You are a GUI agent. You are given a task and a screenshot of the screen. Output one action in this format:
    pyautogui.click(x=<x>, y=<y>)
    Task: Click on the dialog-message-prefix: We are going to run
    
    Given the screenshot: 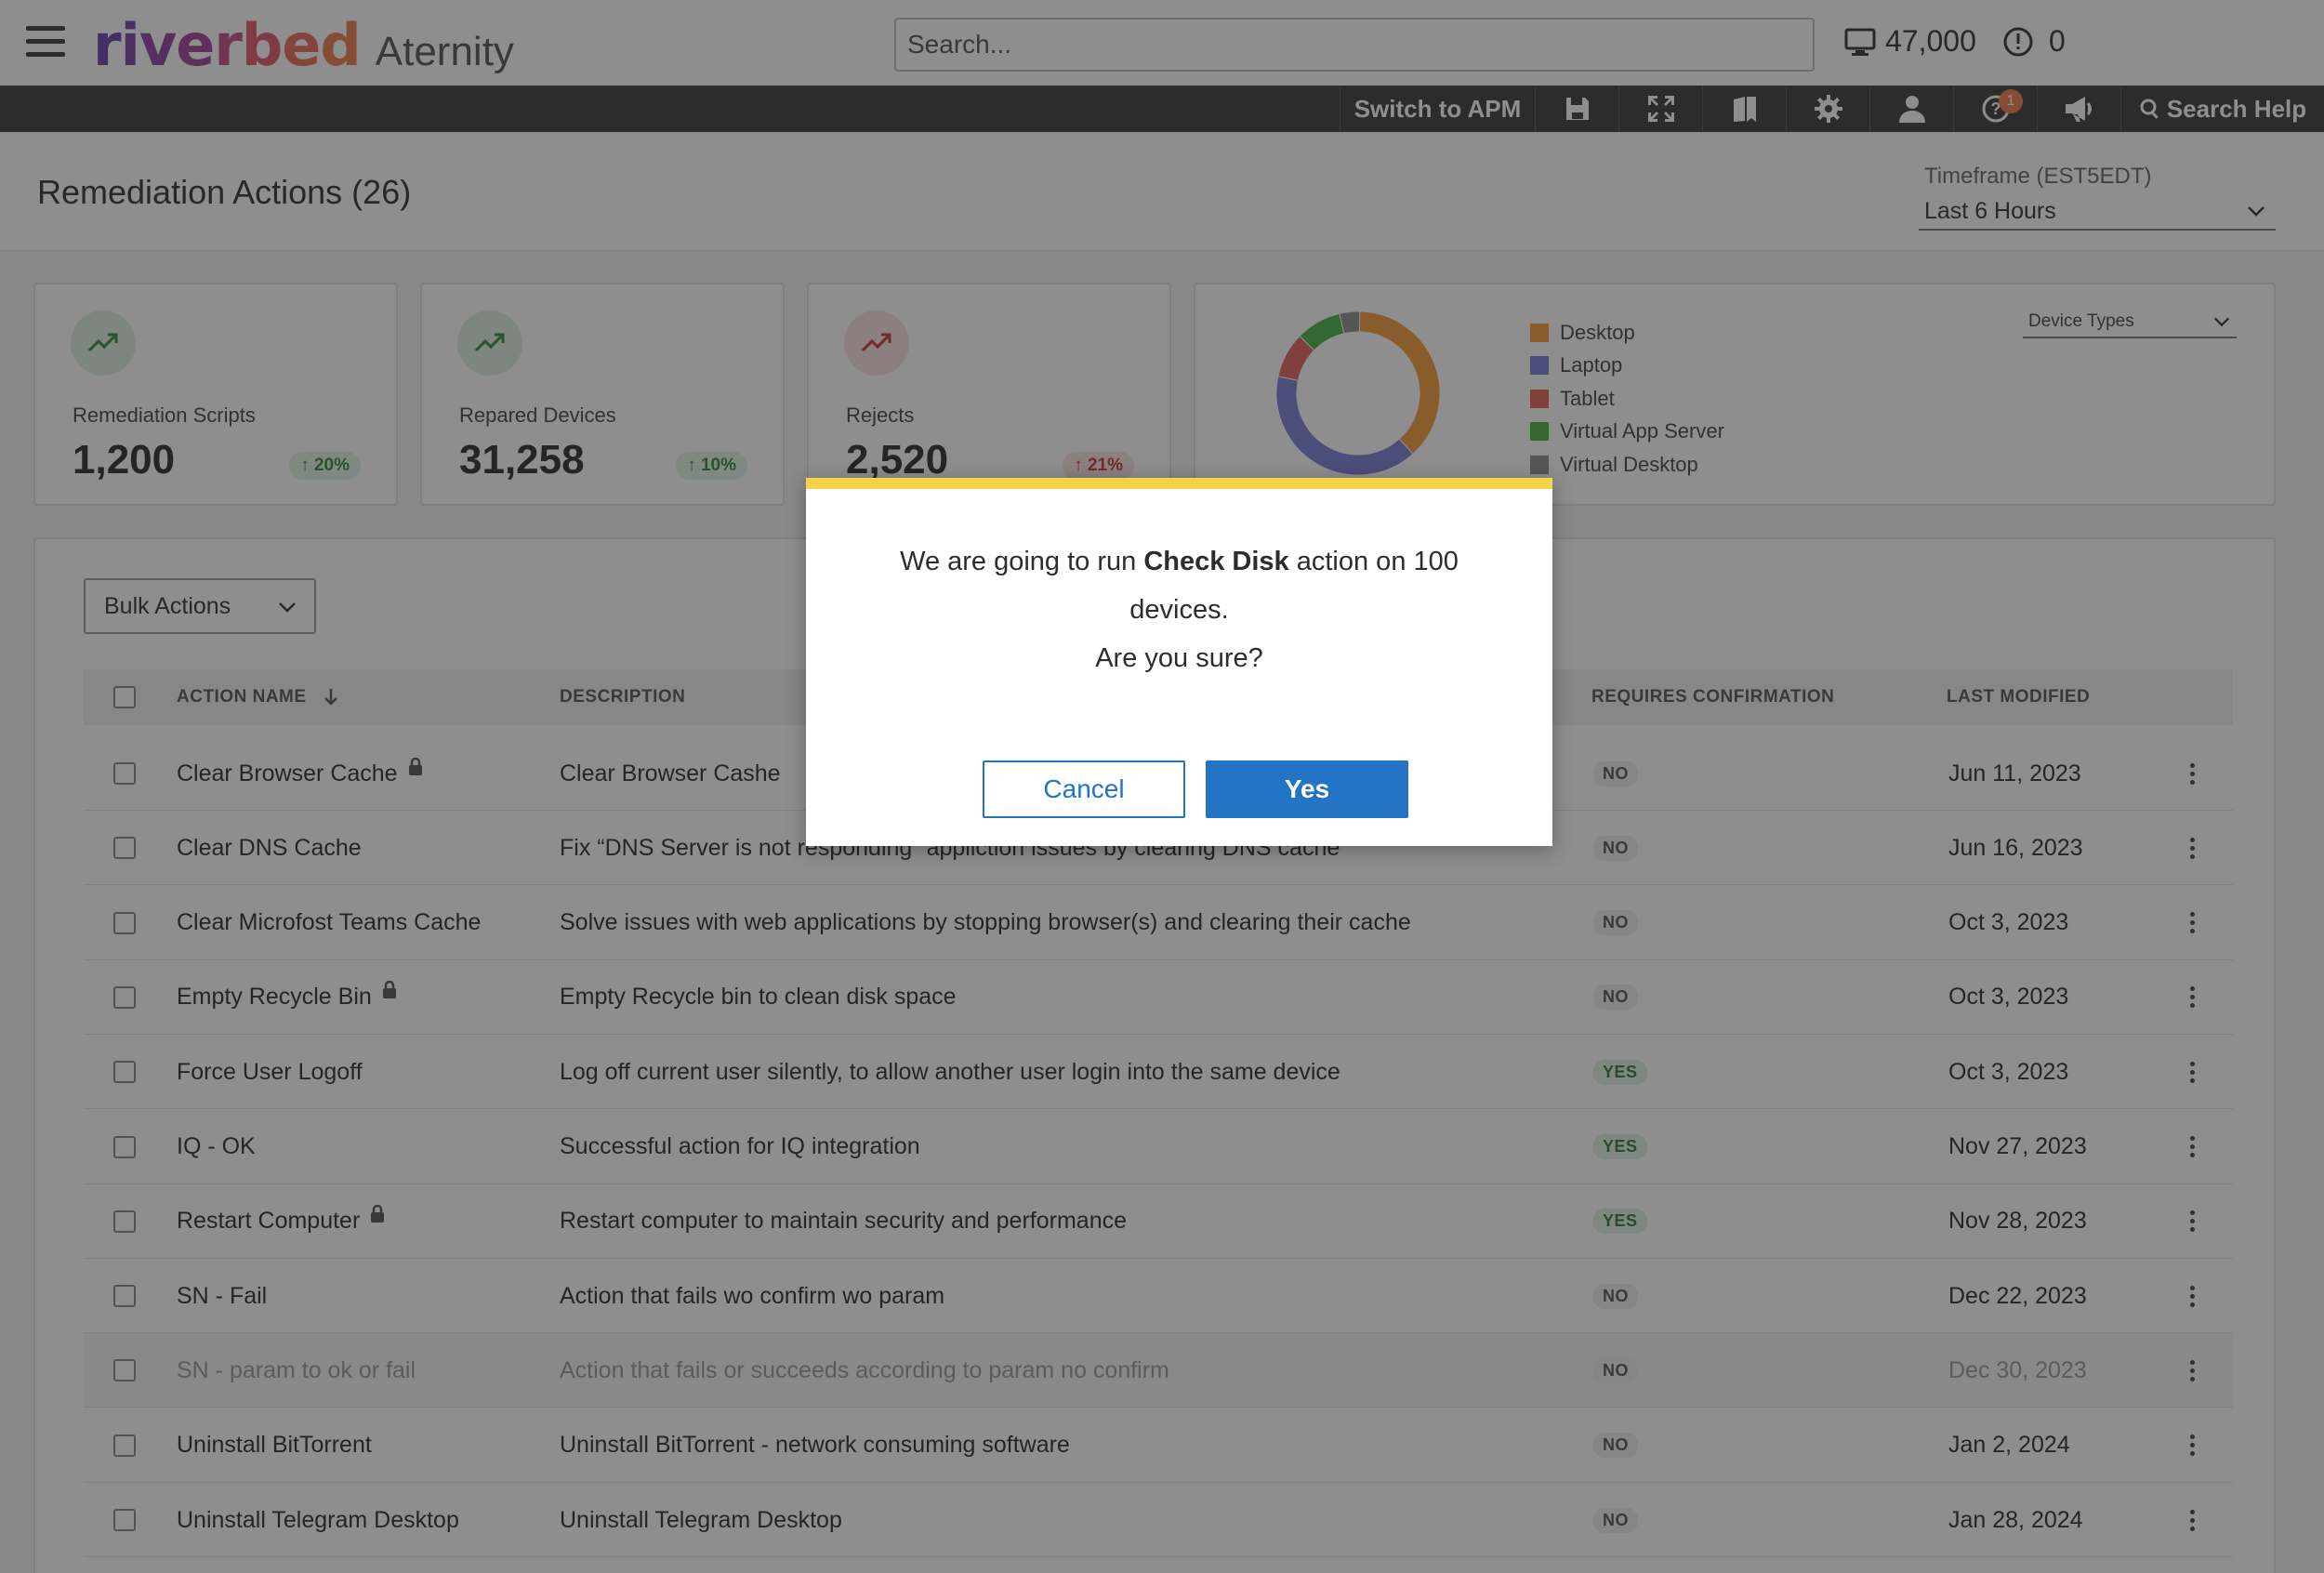 What is the action you would take?
    pyautogui.click(x=1022, y=561)
    